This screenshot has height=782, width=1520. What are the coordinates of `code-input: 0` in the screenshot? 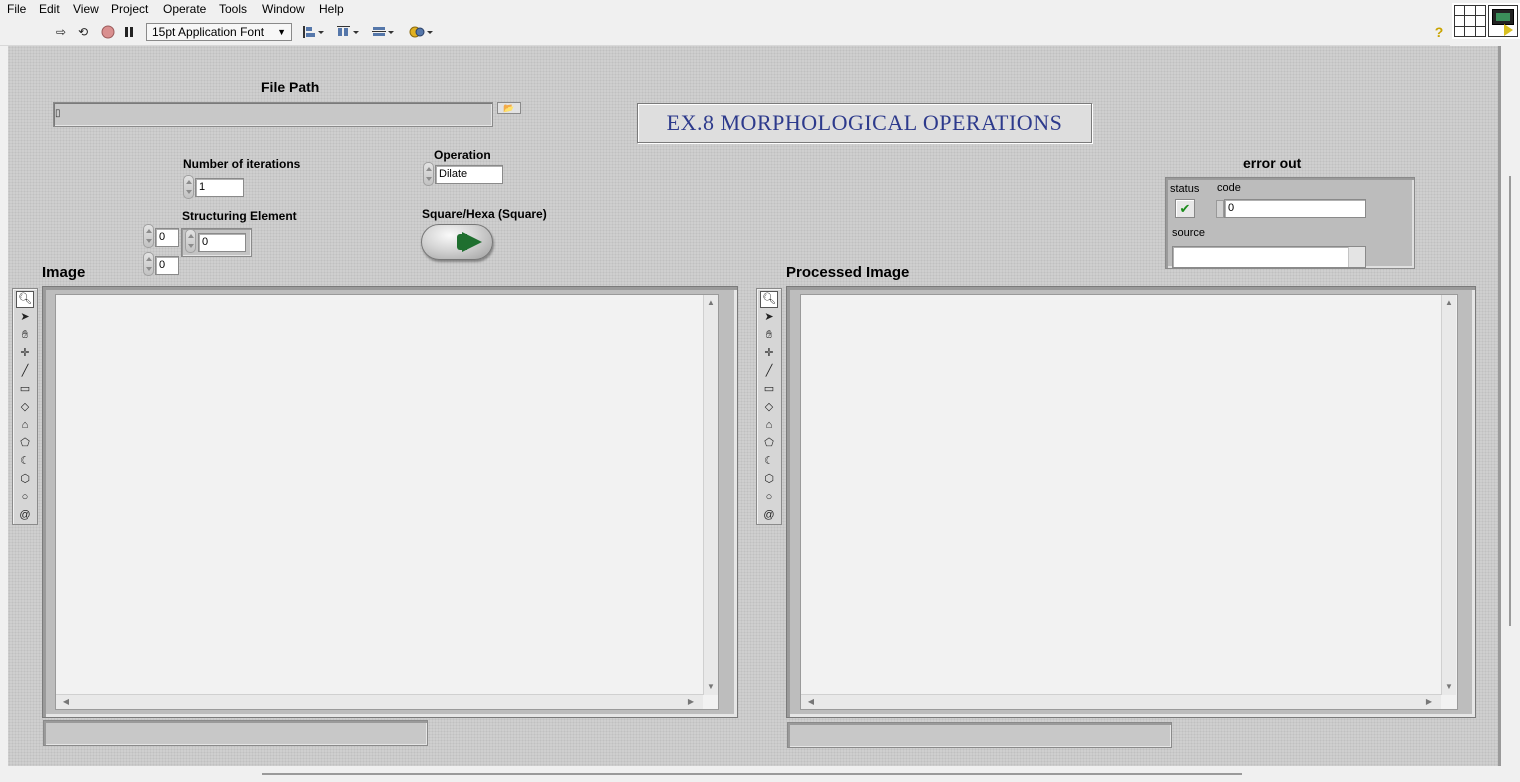 It's located at (1295, 208).